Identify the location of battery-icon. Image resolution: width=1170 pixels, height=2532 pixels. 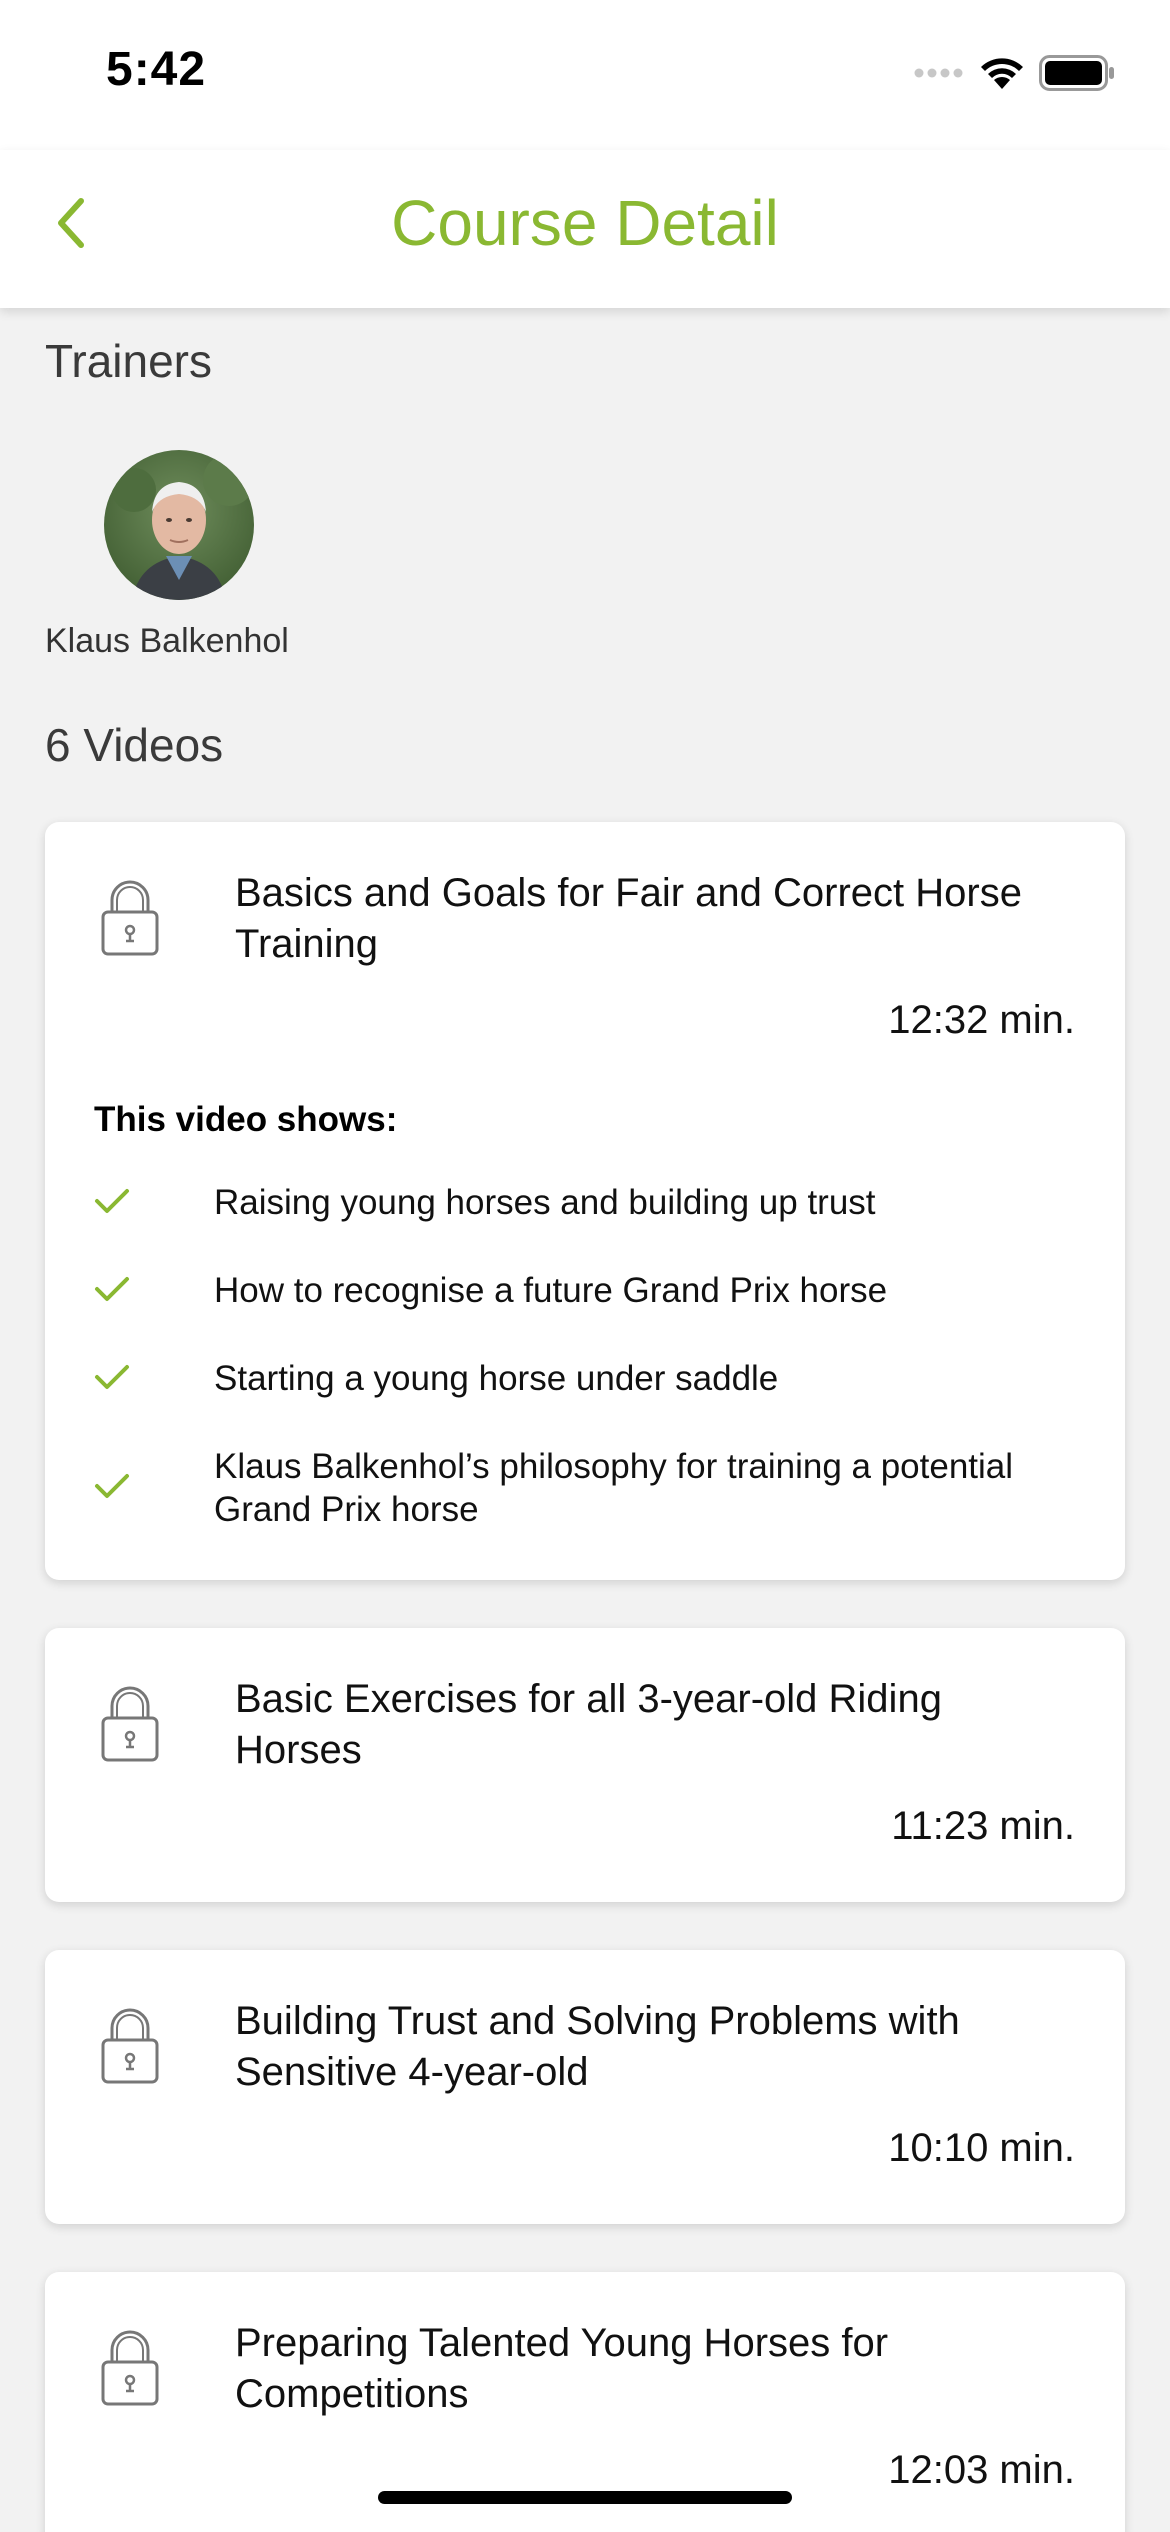
(1077, 75).